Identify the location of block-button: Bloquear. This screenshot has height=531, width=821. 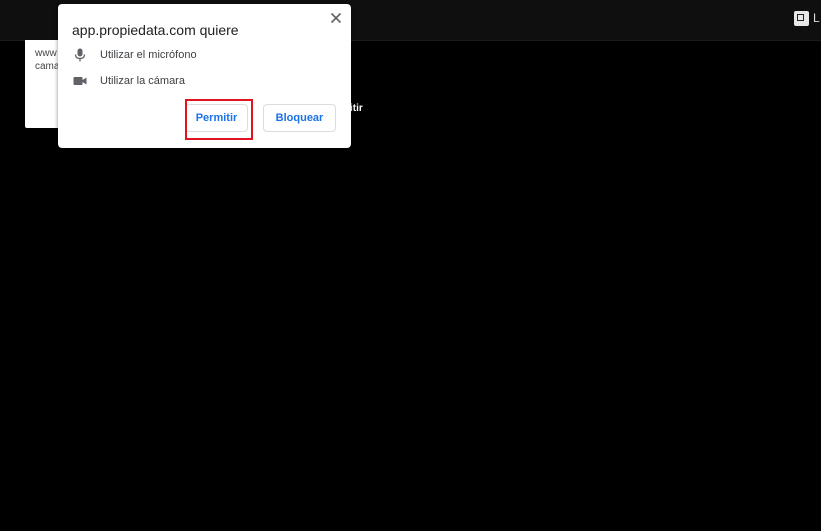
(299, 118).